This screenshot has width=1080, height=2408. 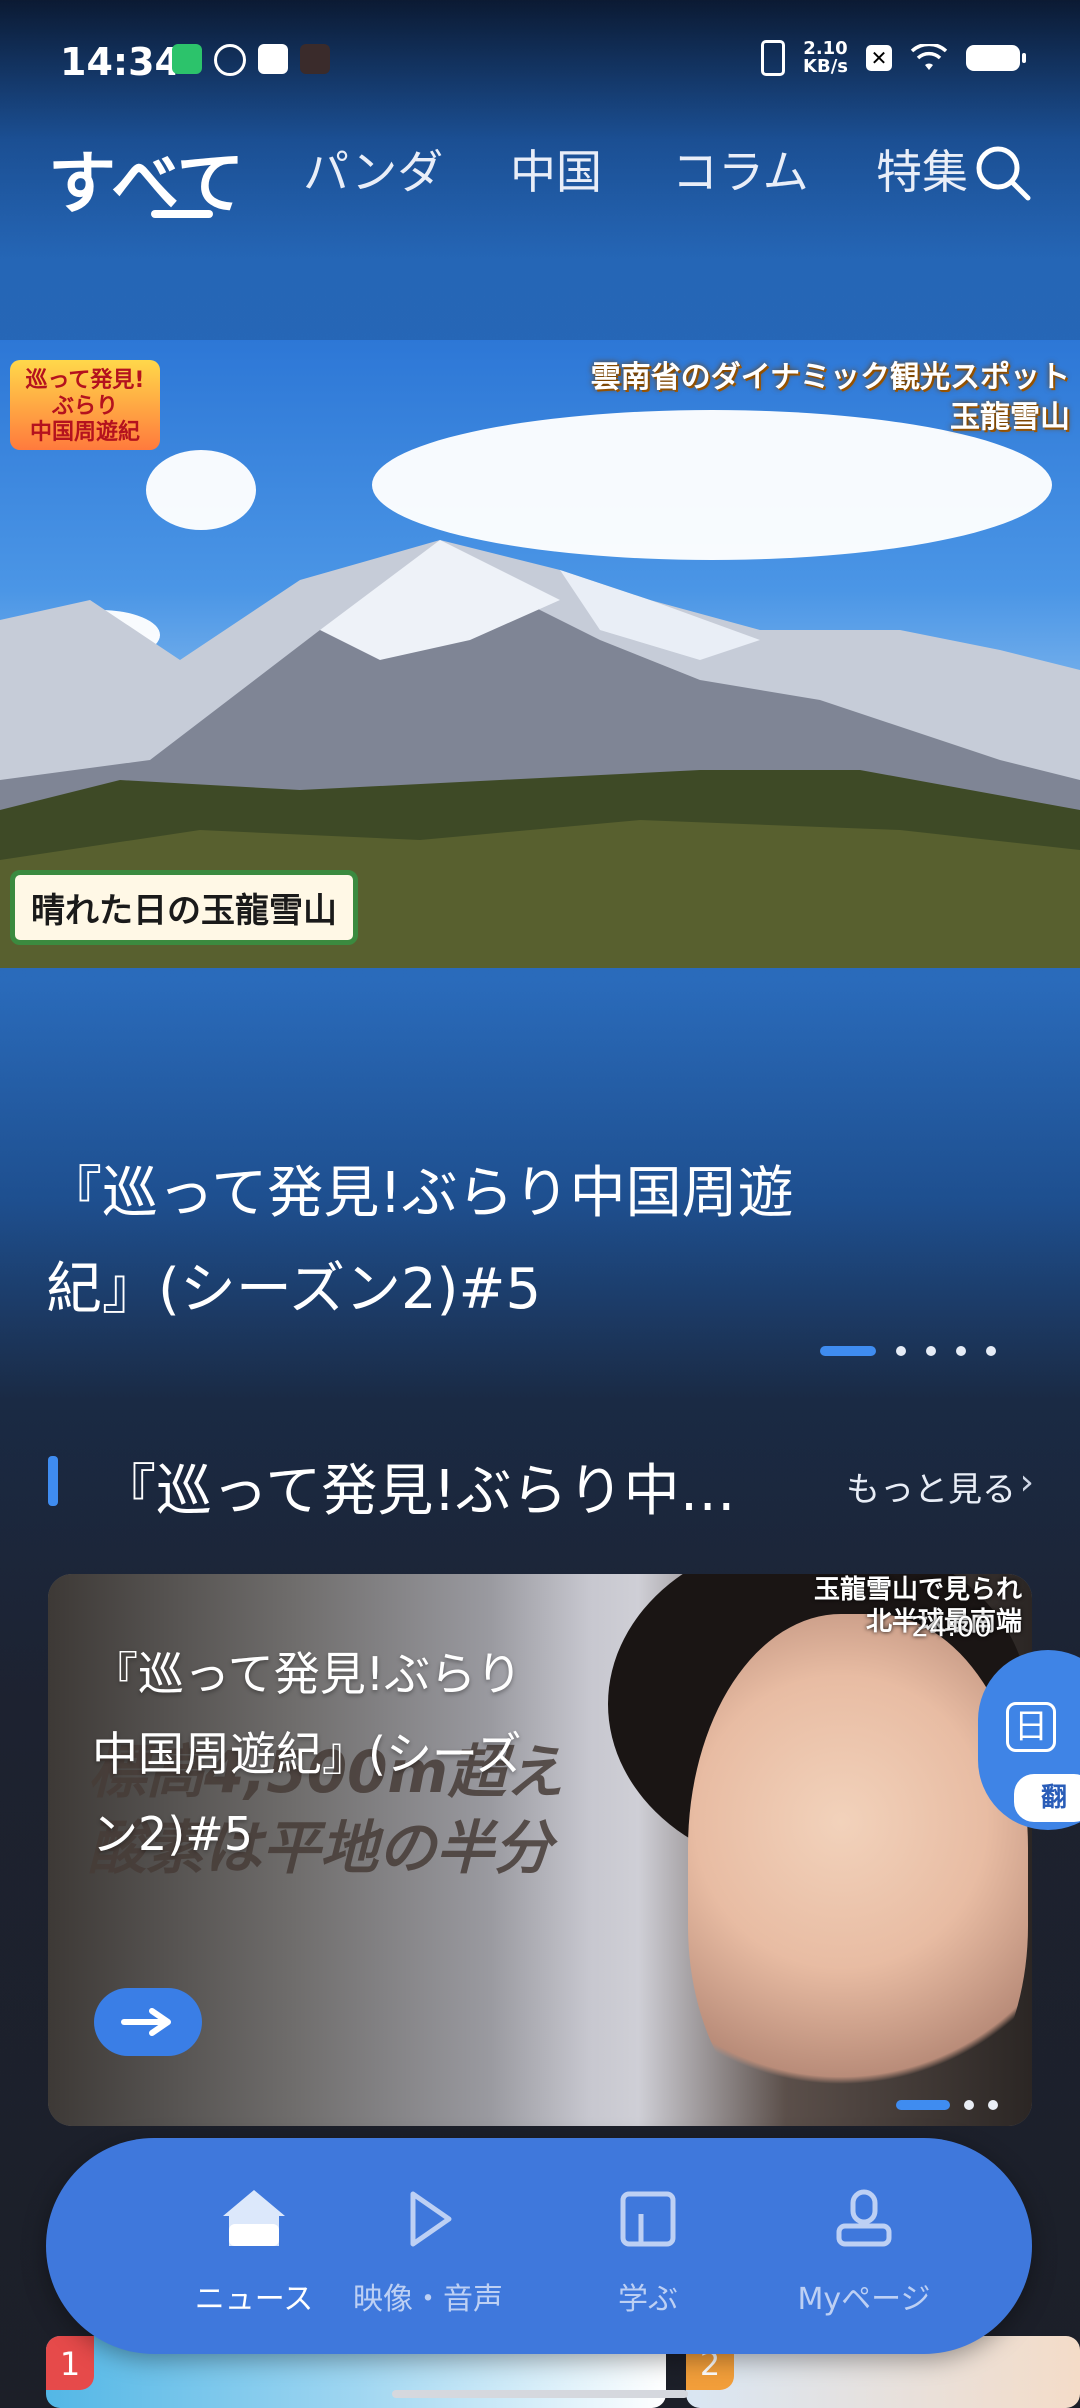 I want to click on card-title-line: 『巡って発見!ぶらり, so click(x=307, y=1674).